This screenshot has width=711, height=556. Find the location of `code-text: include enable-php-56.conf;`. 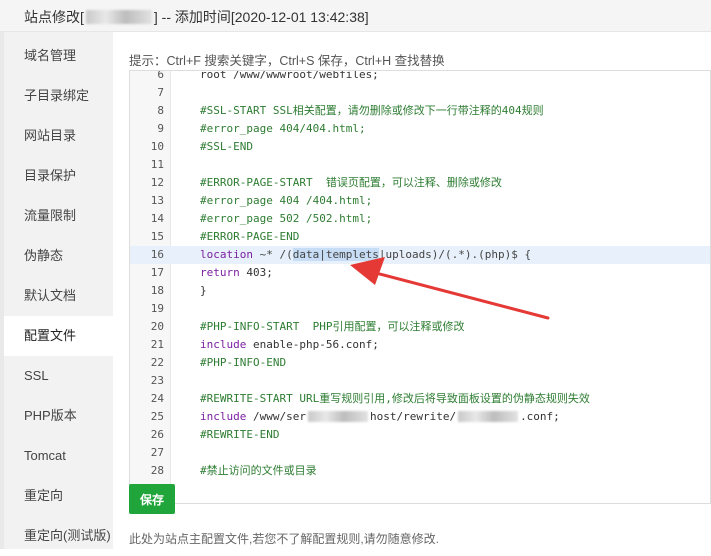

code-text: include enable-php-56.conf; is located at coordinates (289, 345).